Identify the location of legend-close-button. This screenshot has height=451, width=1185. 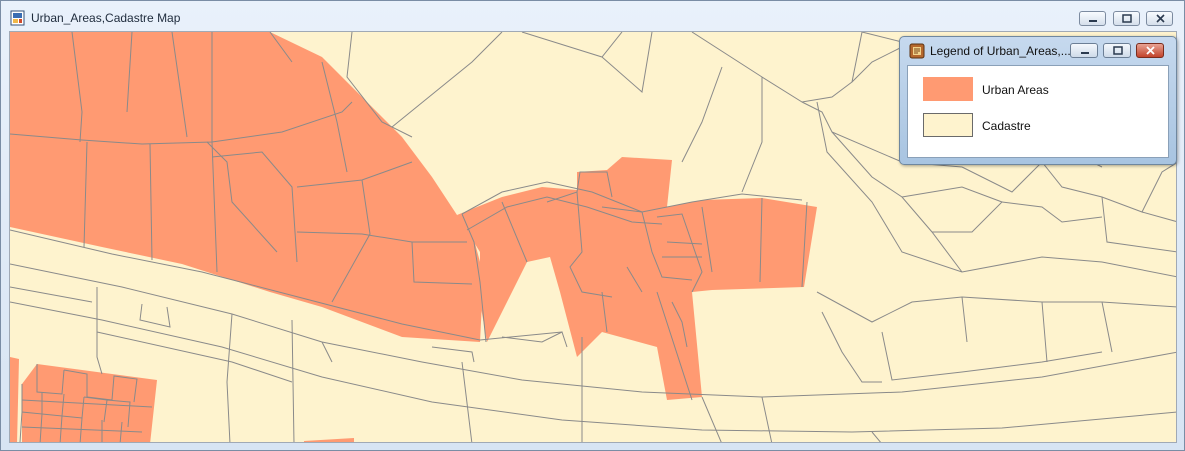
(1150, 50).